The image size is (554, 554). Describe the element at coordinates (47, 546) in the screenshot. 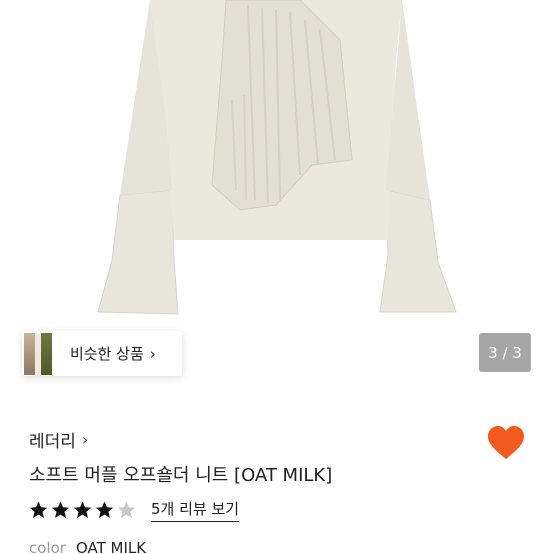

I see `color-label: color` at that location.